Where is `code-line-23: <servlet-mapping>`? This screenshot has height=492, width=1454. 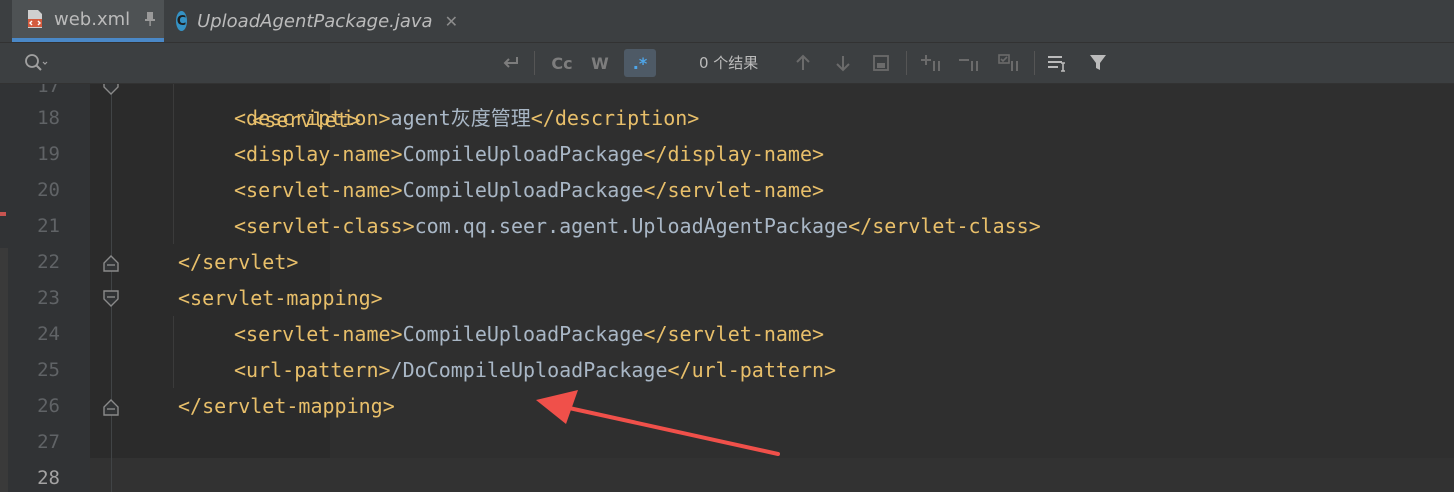
code-line-23: <servlet-mapping> is located at coordinates (280, 298).